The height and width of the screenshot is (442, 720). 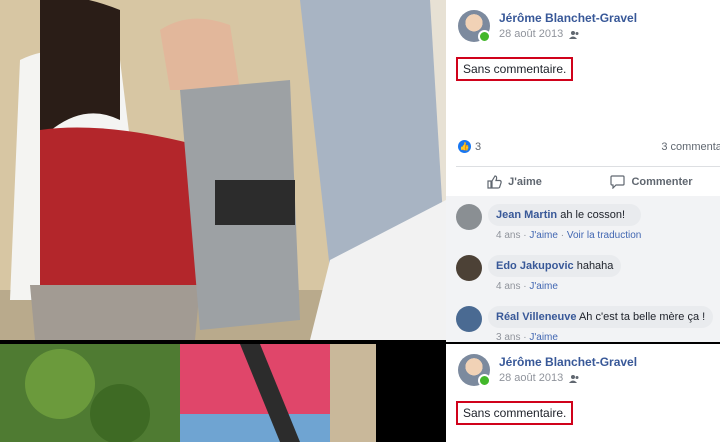 I want to click on comment-meta: 4 ans · J'aime, so click(x=527, y=286).